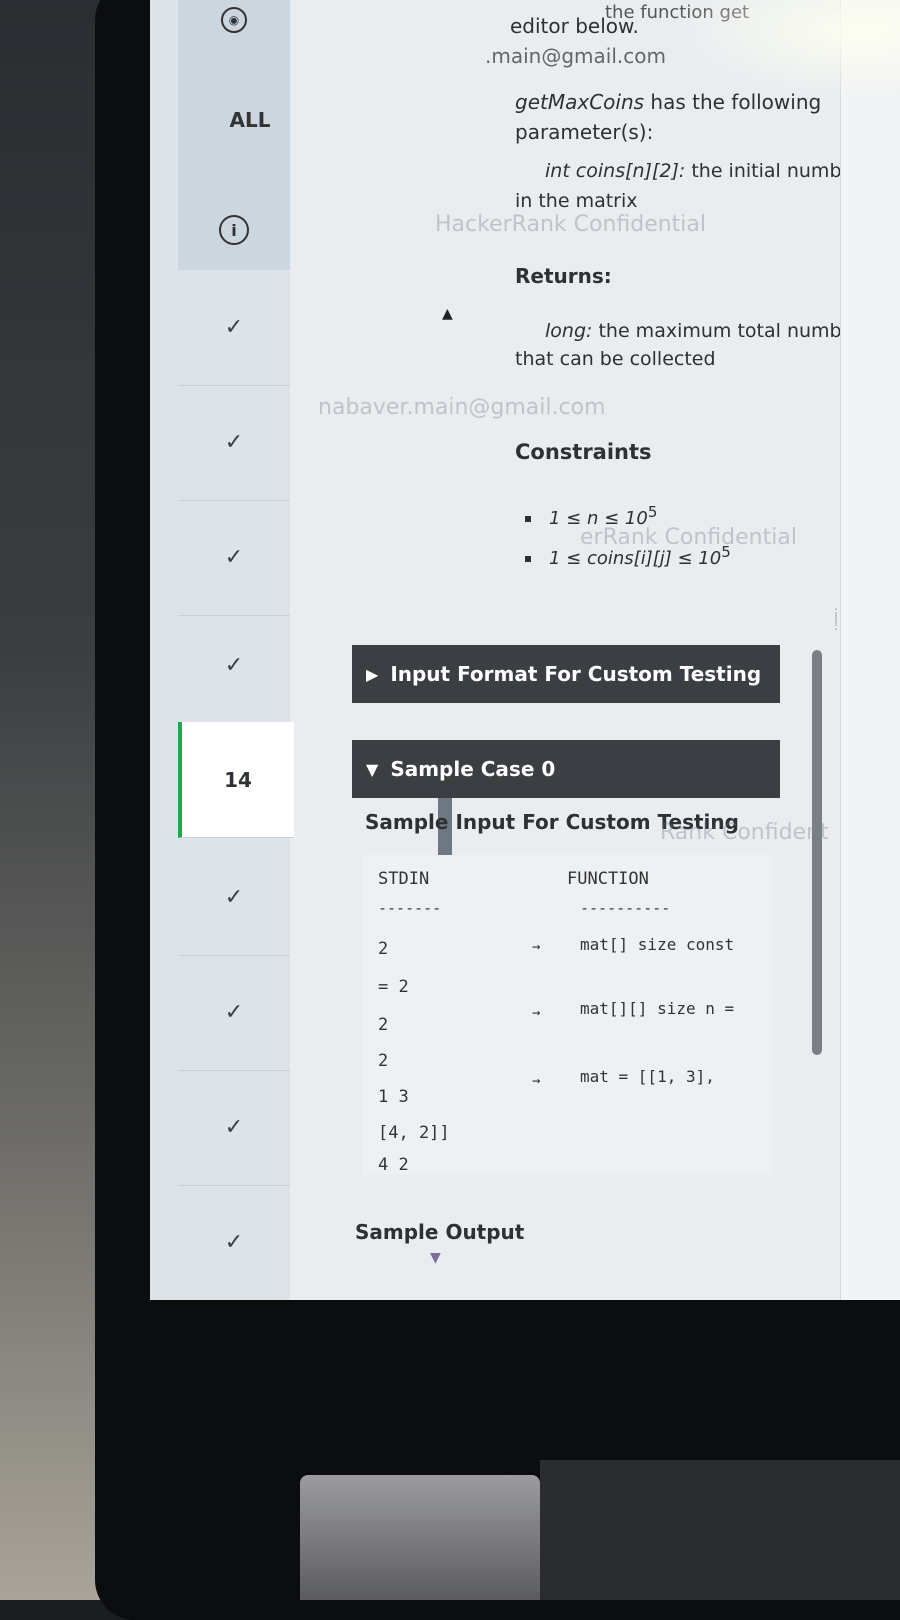  I want to click on question-number: 14, so click(238, 779).